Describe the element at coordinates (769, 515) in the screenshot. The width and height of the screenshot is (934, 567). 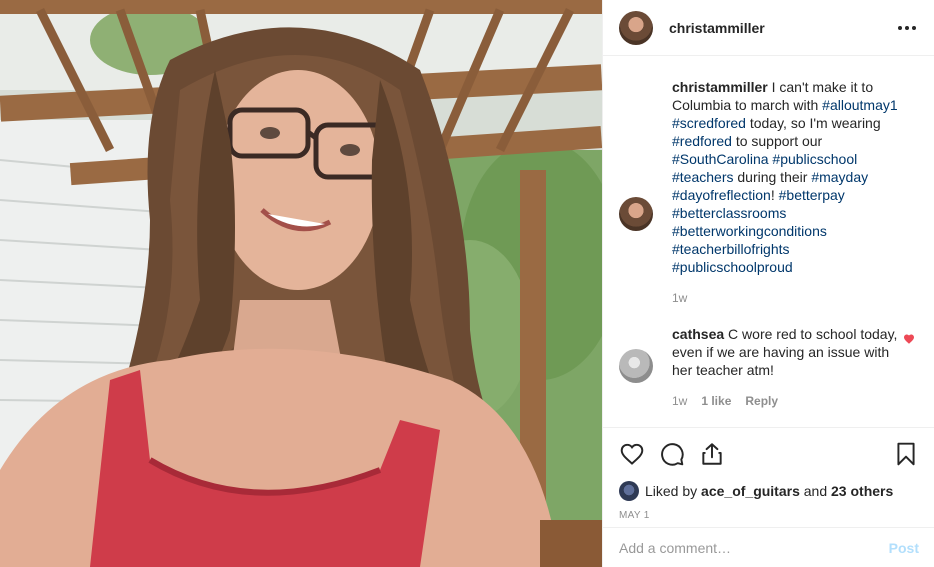
I see `post-date: MAY 1` at that location.